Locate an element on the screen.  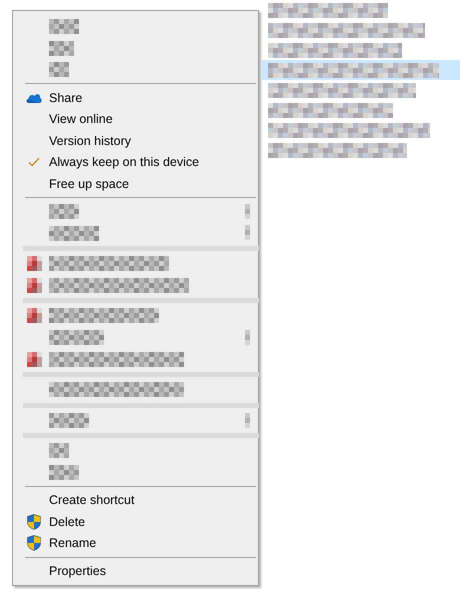
menu-item: View online is located at coordinates (135, 119).